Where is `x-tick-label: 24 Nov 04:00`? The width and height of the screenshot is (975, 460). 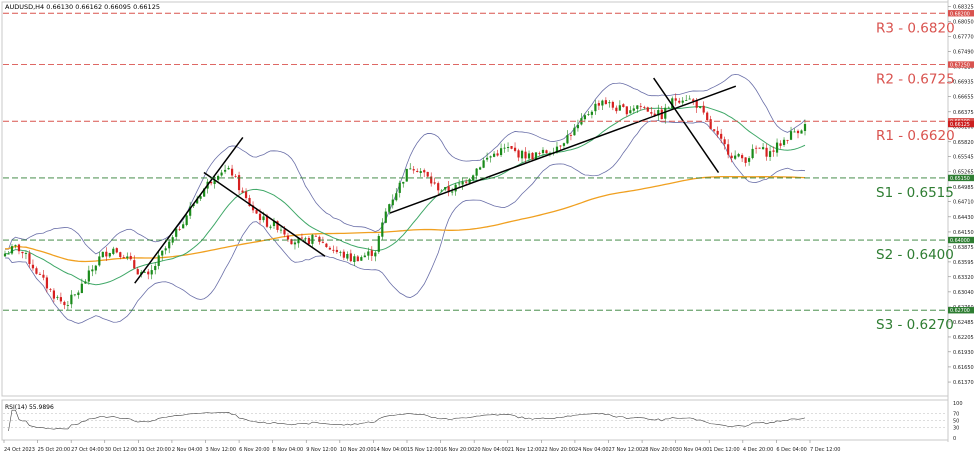 x-tick-label: 24 Nov 04:00 is located at coordinates (592, 450).